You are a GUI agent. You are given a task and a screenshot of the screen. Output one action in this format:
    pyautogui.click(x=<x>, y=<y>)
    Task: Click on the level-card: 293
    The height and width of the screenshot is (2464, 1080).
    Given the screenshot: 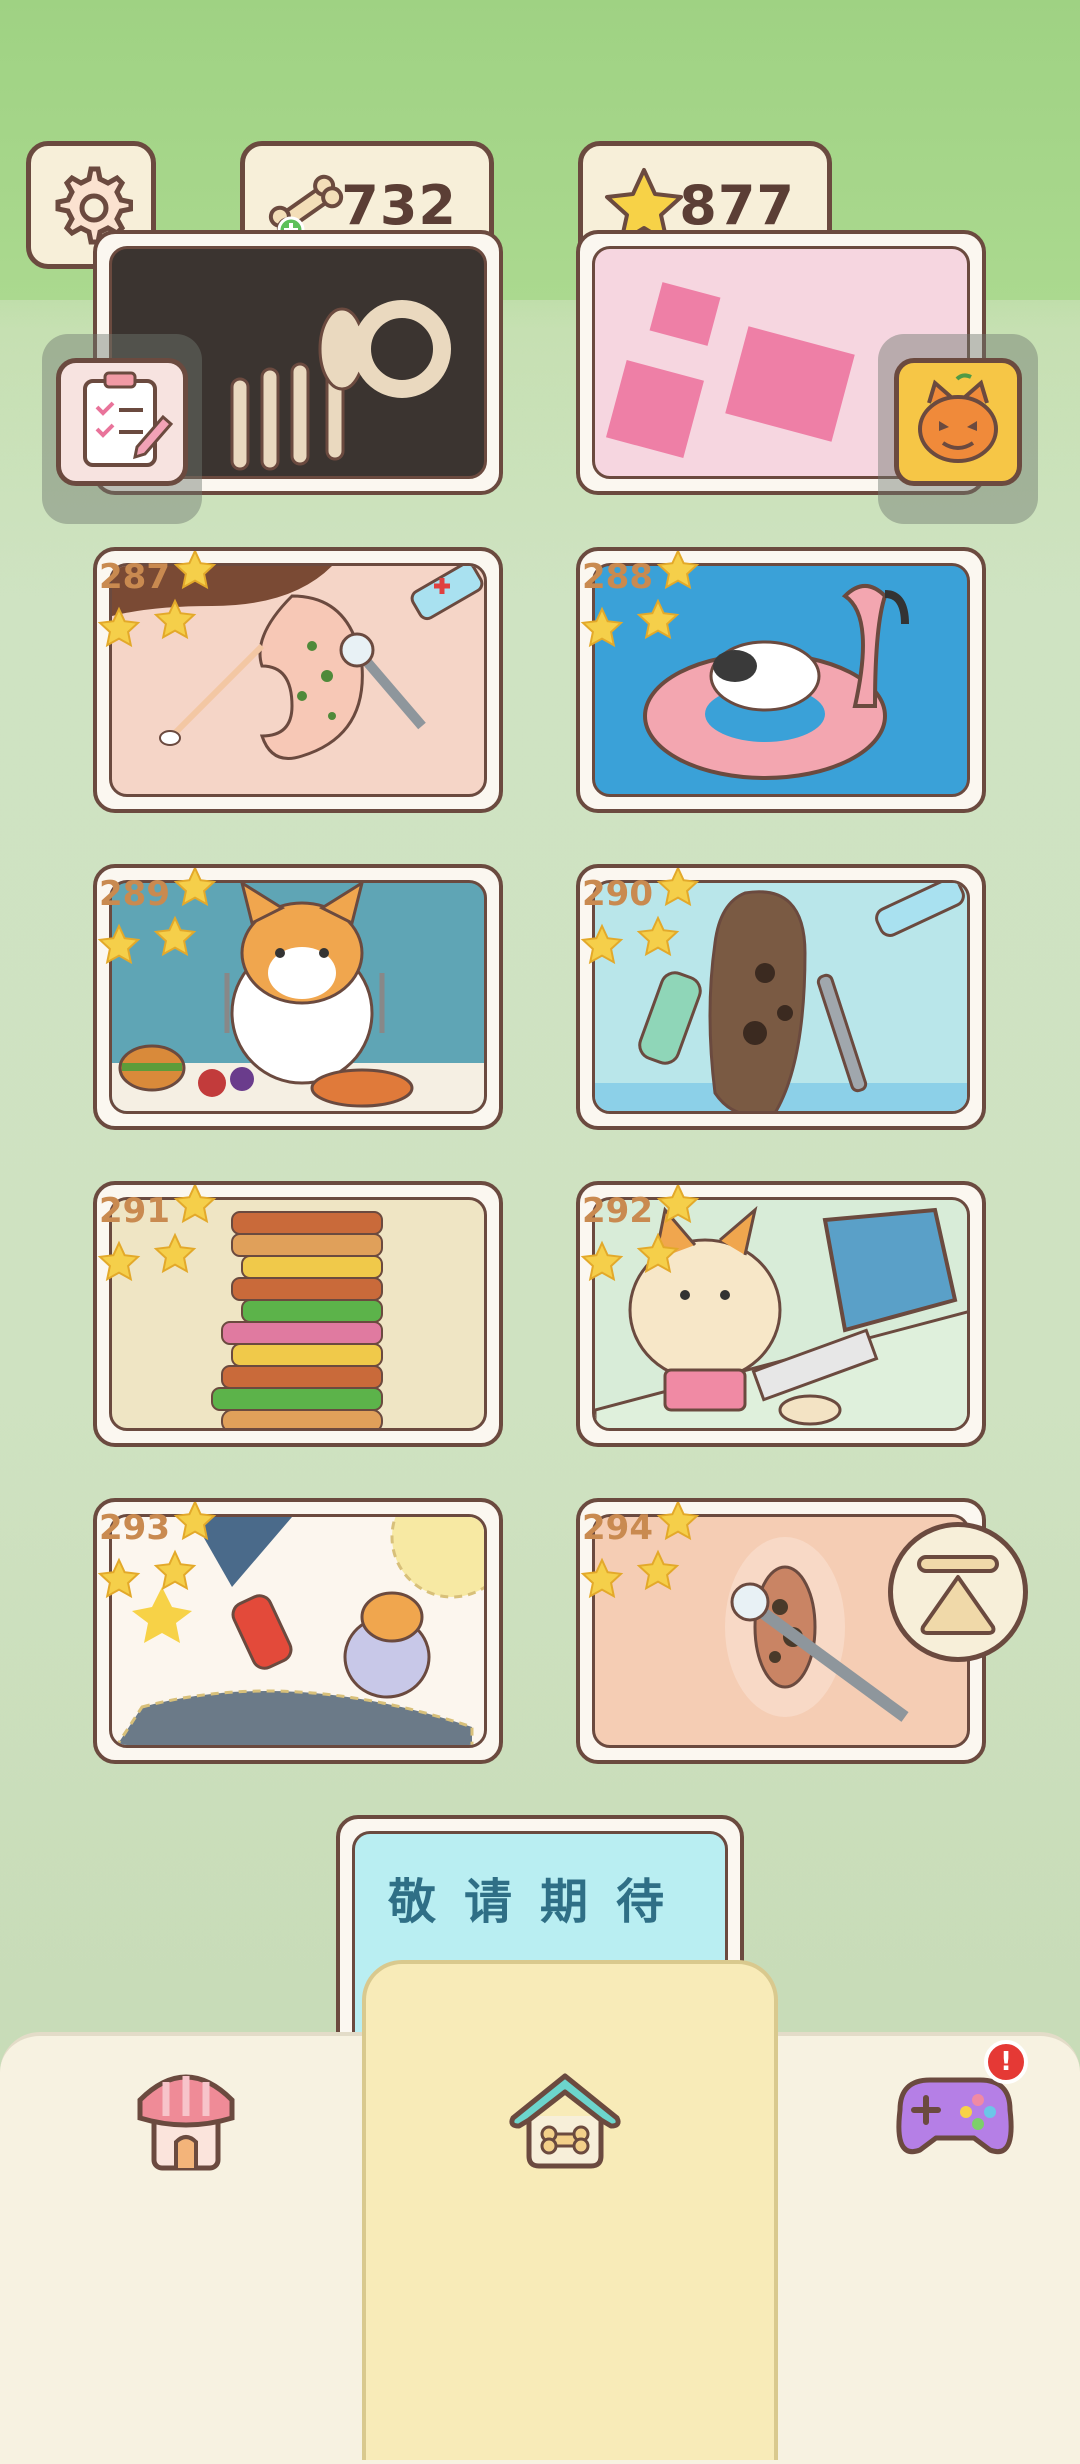 What is the action you would take?
    pyautogui.click(x=298, y=1631)
    